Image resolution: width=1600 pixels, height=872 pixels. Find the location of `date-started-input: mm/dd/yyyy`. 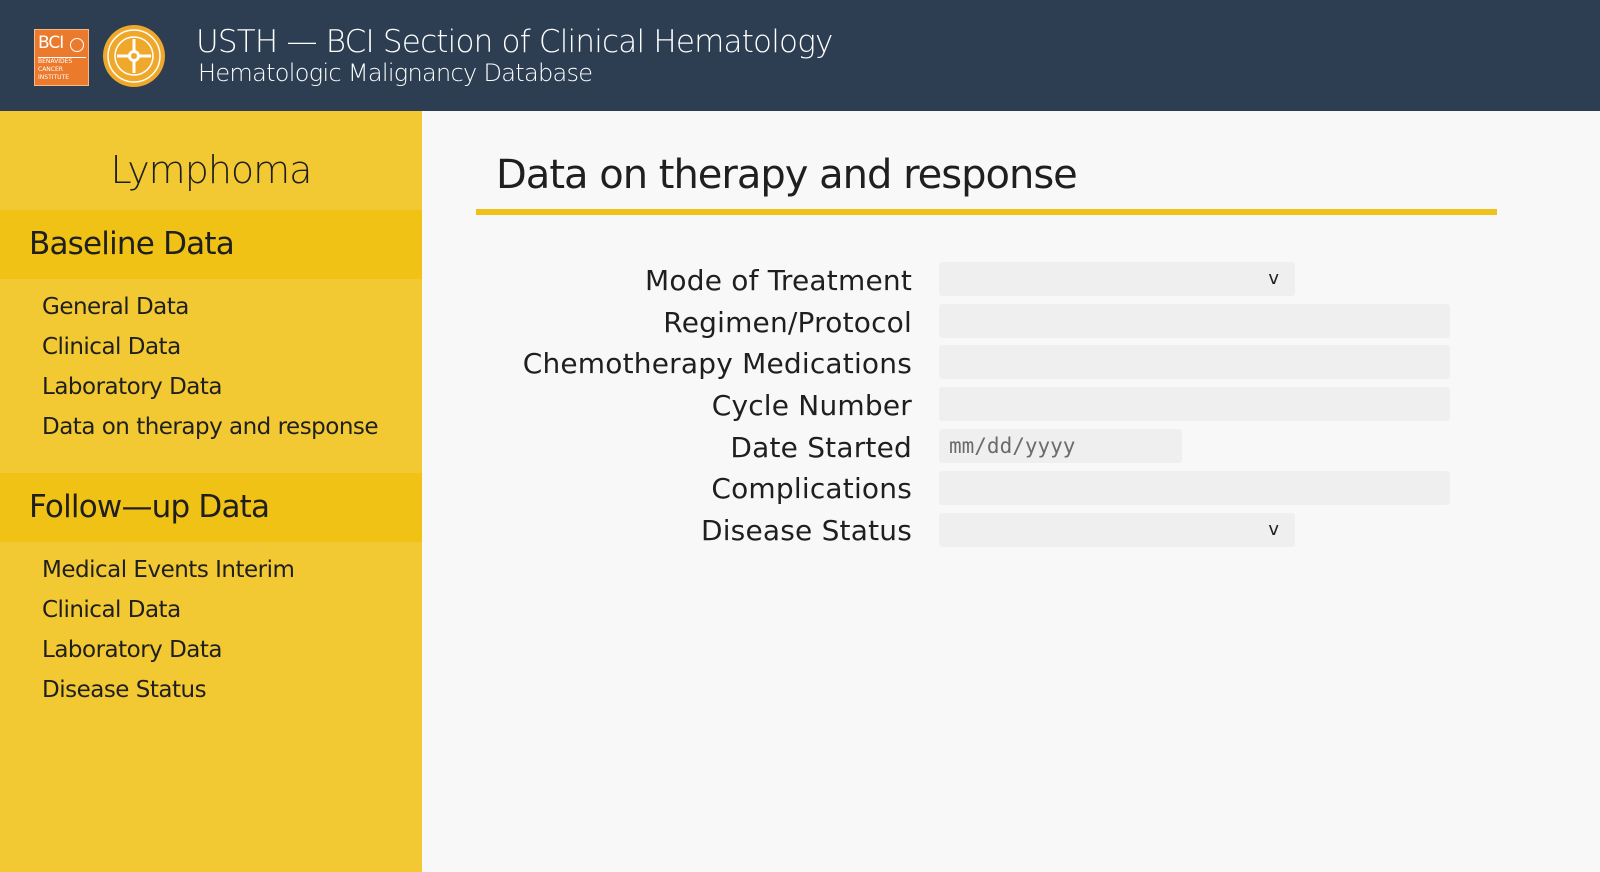

date-started-input: mm/dd/yyyy is located at coordinates (1060, 446).